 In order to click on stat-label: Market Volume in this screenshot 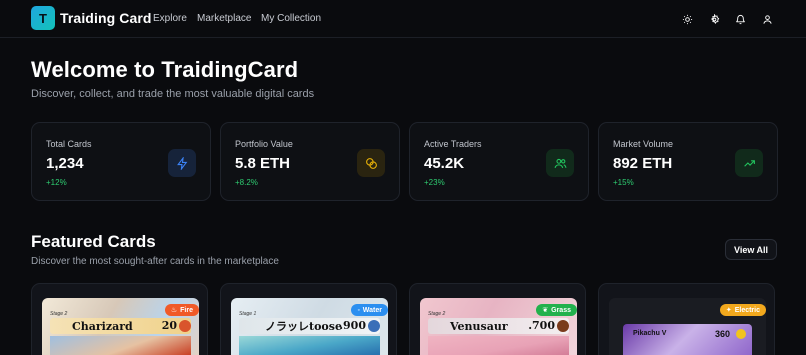, I will do `click(643, 144)`.